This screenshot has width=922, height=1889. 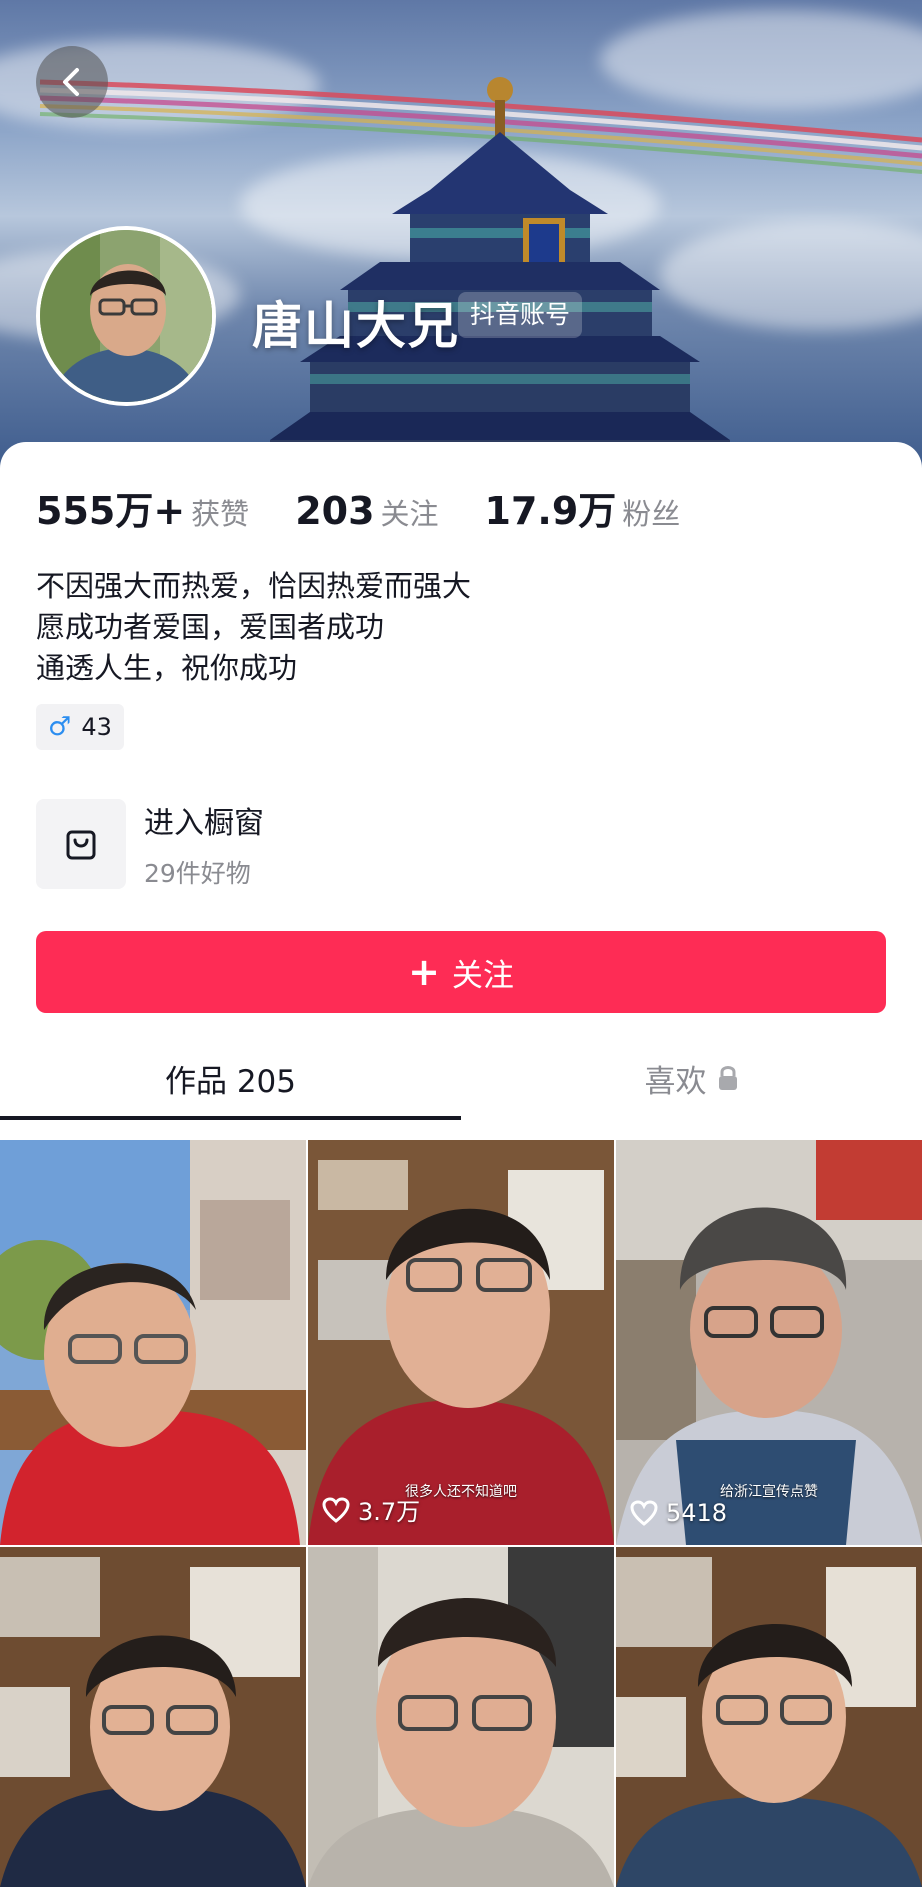 I want to click on bio-line: 愿成功者爱国，爱国者成功, so click(x=210, y=627).